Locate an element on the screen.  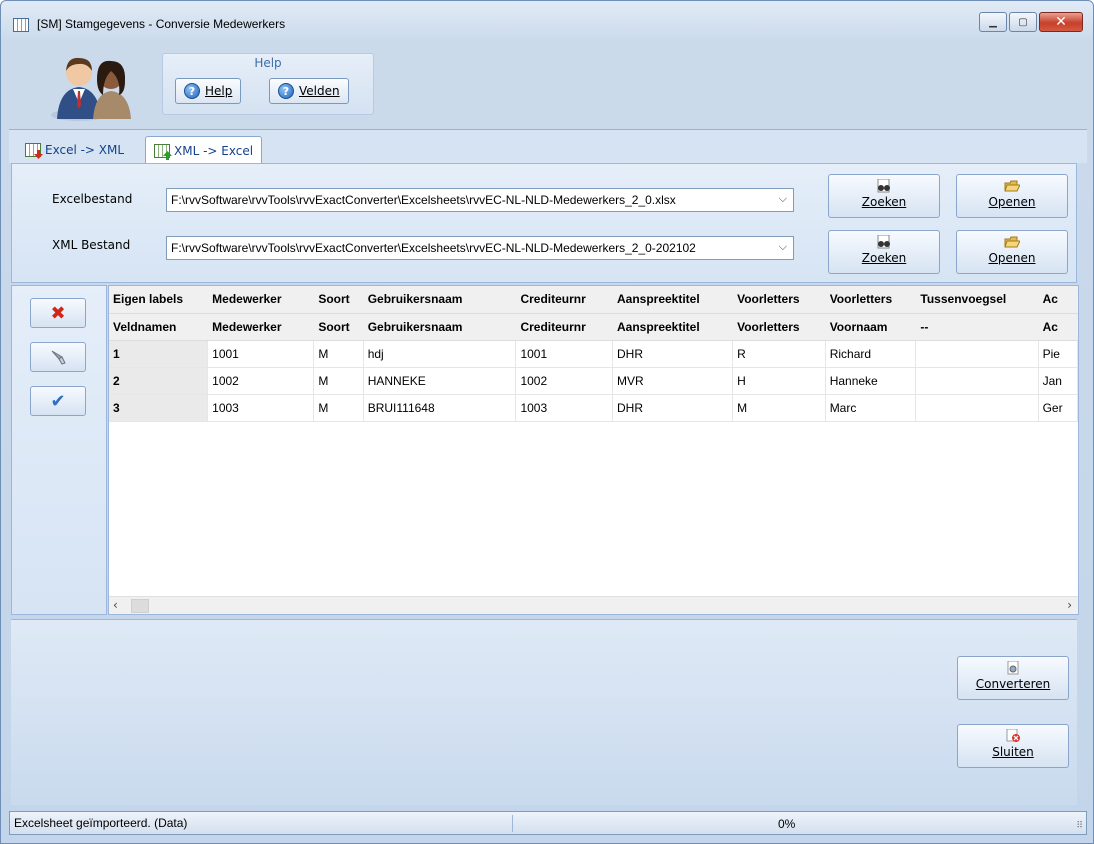
horizontal-scrollbar: ‹ › is located at coordinates (593, 605).